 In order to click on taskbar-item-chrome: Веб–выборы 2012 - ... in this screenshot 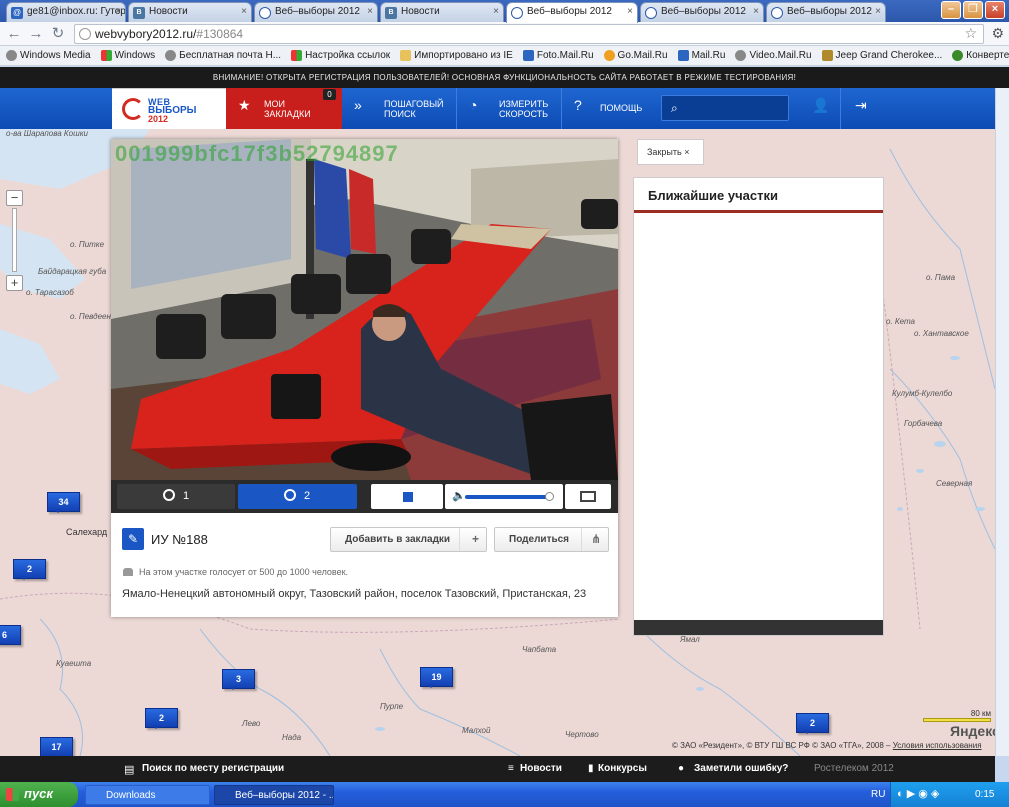, I will do `click(274, 795)`.